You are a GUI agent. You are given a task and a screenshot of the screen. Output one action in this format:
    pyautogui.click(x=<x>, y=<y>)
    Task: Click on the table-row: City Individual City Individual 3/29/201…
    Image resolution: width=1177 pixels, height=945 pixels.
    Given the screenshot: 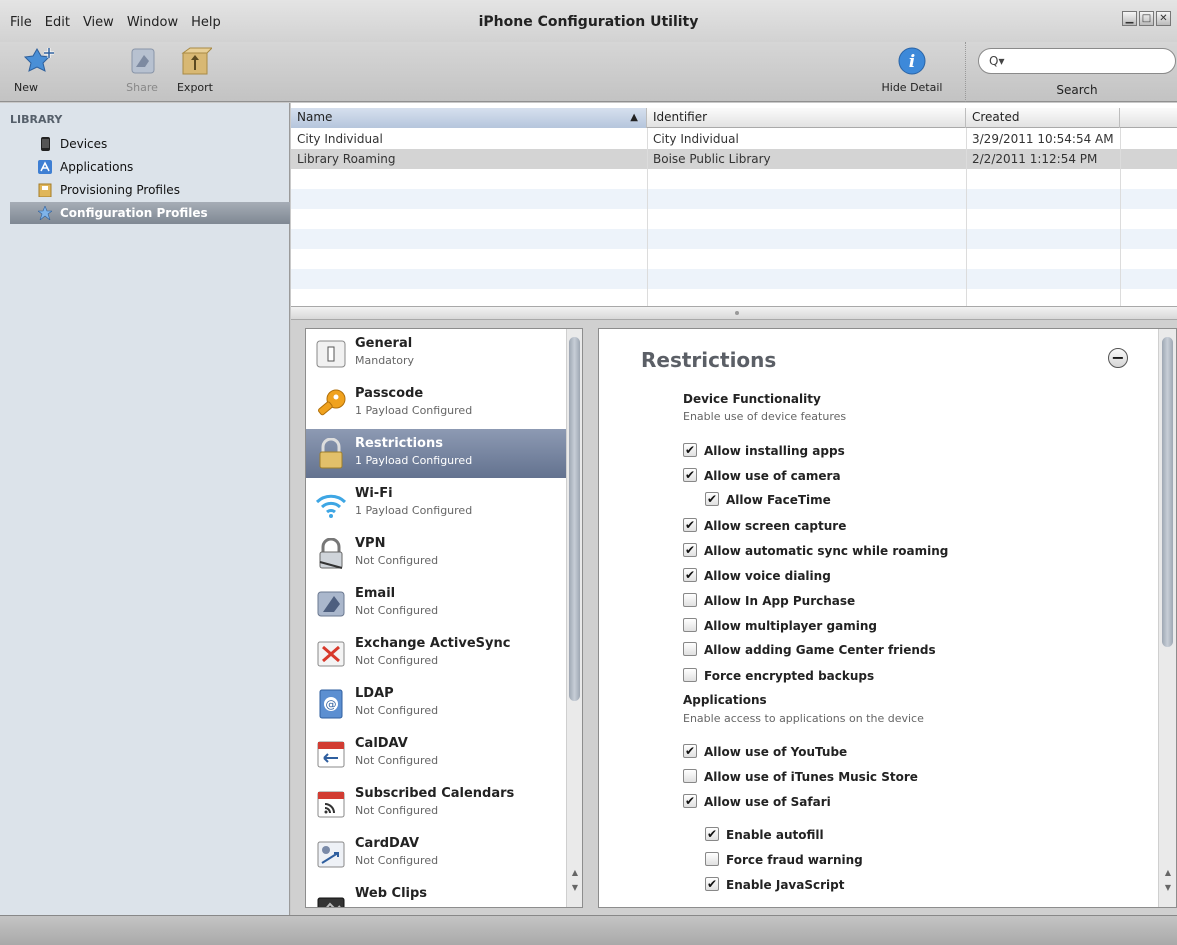 What is the action you would take?
    pyautogui.click(x=734, y=139)
    